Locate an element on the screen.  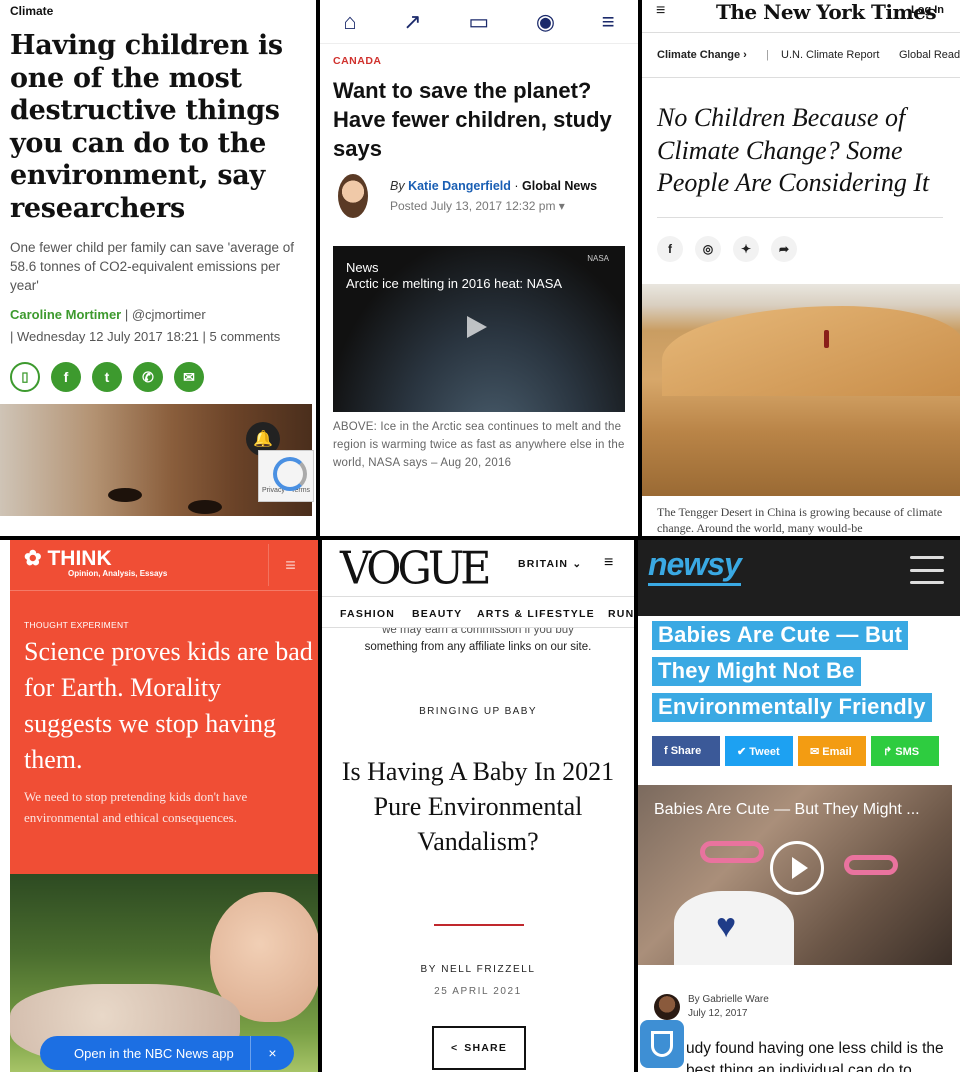
twitter-icon: ✦ is located at coordinates (746, 249).